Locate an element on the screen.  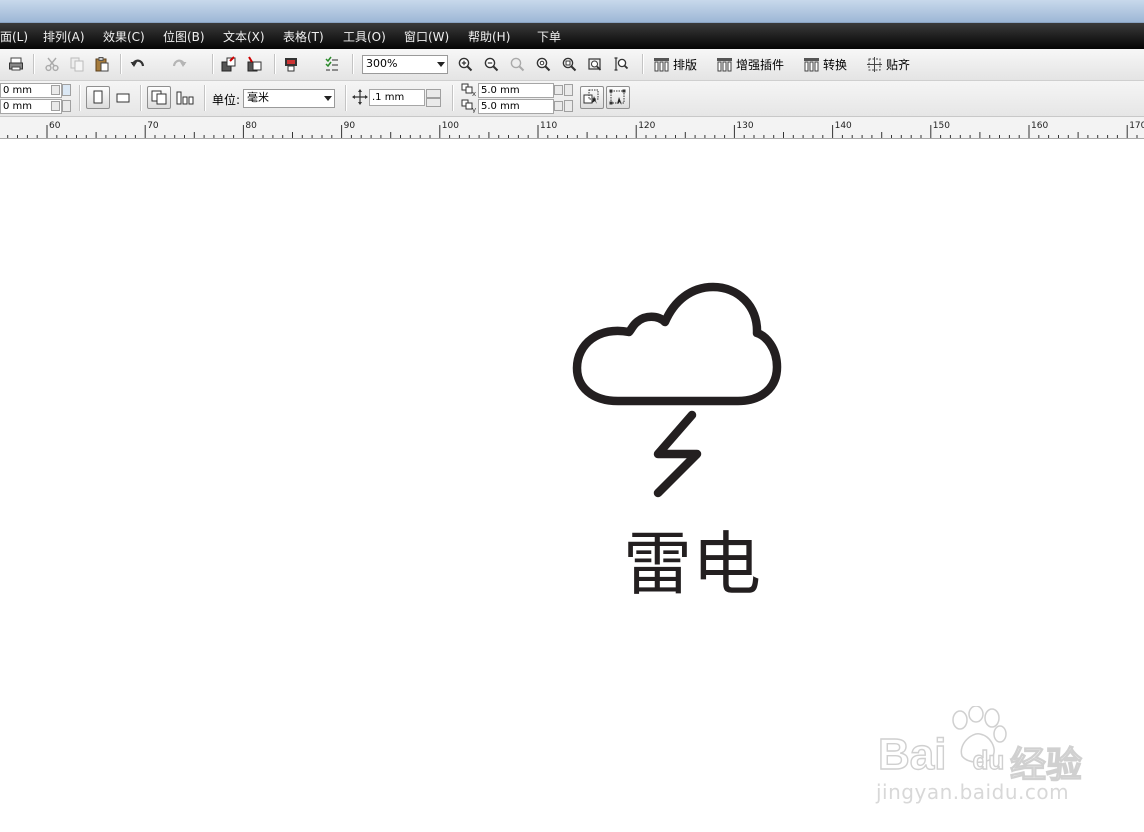
menu-item-help: 帮助(H) is located at coordinates (489, 36).